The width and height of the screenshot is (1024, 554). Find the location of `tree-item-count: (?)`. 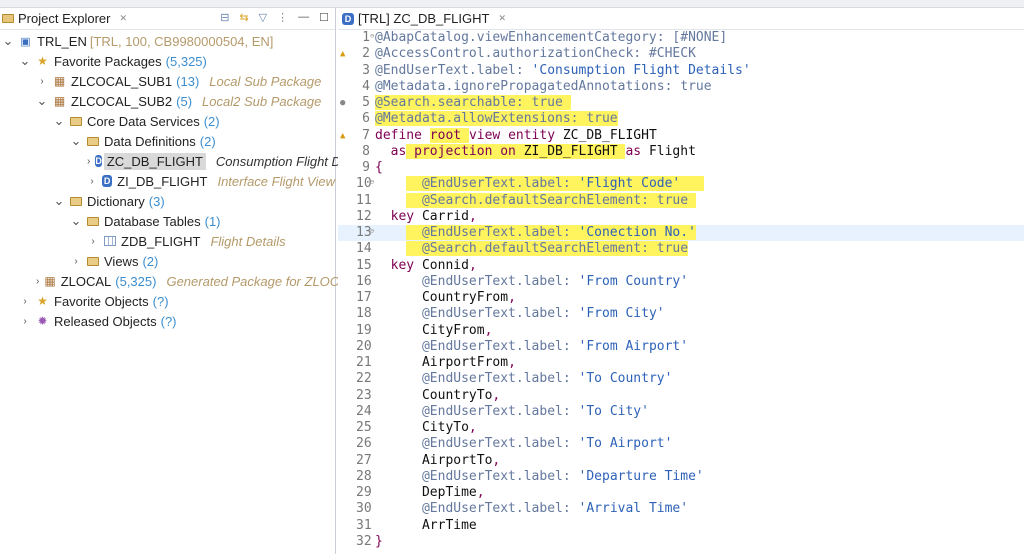

tree-item-count: (?) is located at coordinates (160, 301).